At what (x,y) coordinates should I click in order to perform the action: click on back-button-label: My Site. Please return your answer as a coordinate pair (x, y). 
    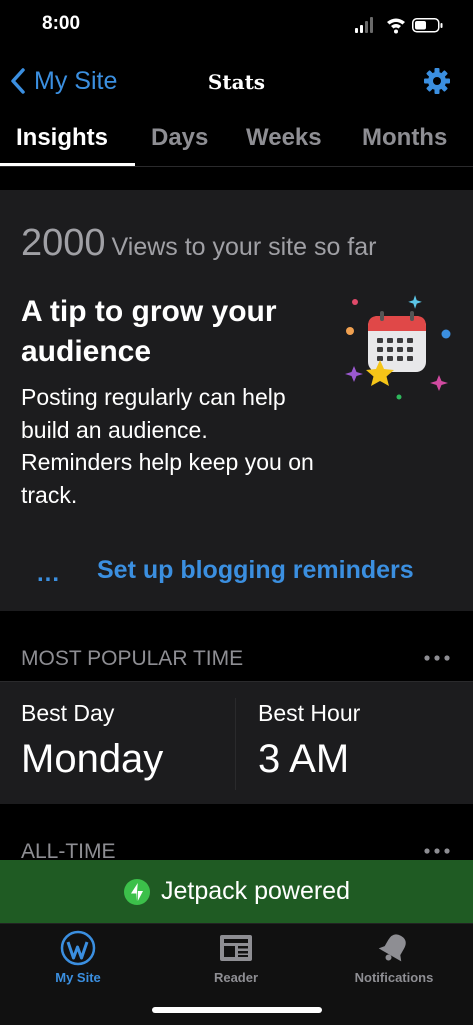
    Looking at the image, I should click on (76, 80).